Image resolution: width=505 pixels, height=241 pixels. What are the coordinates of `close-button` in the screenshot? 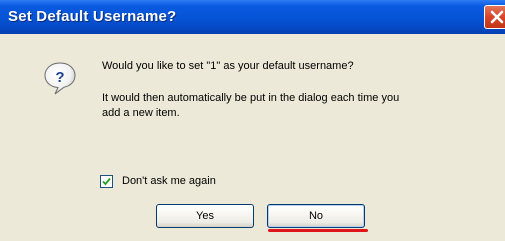 It's located at (494, 17).